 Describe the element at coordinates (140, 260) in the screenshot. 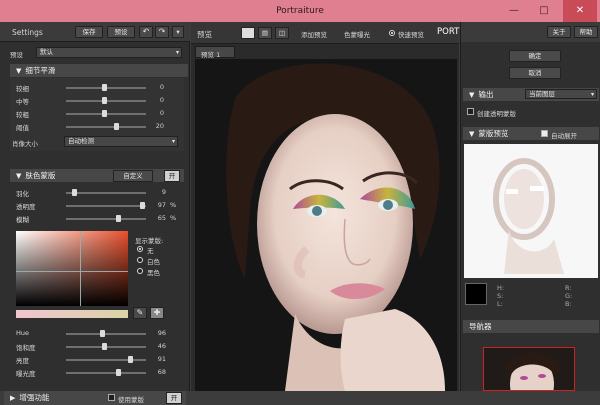

I see `radio-white` at that location.